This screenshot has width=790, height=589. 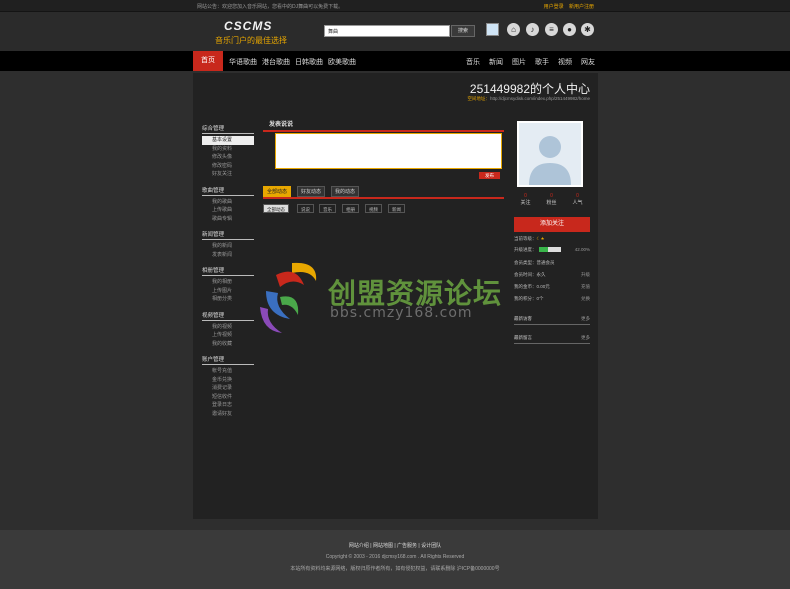 What do you see at coordinates (276, 208) in the screenshot?
I see `filter-all: 全部动态` at bounding box center [276, 208].